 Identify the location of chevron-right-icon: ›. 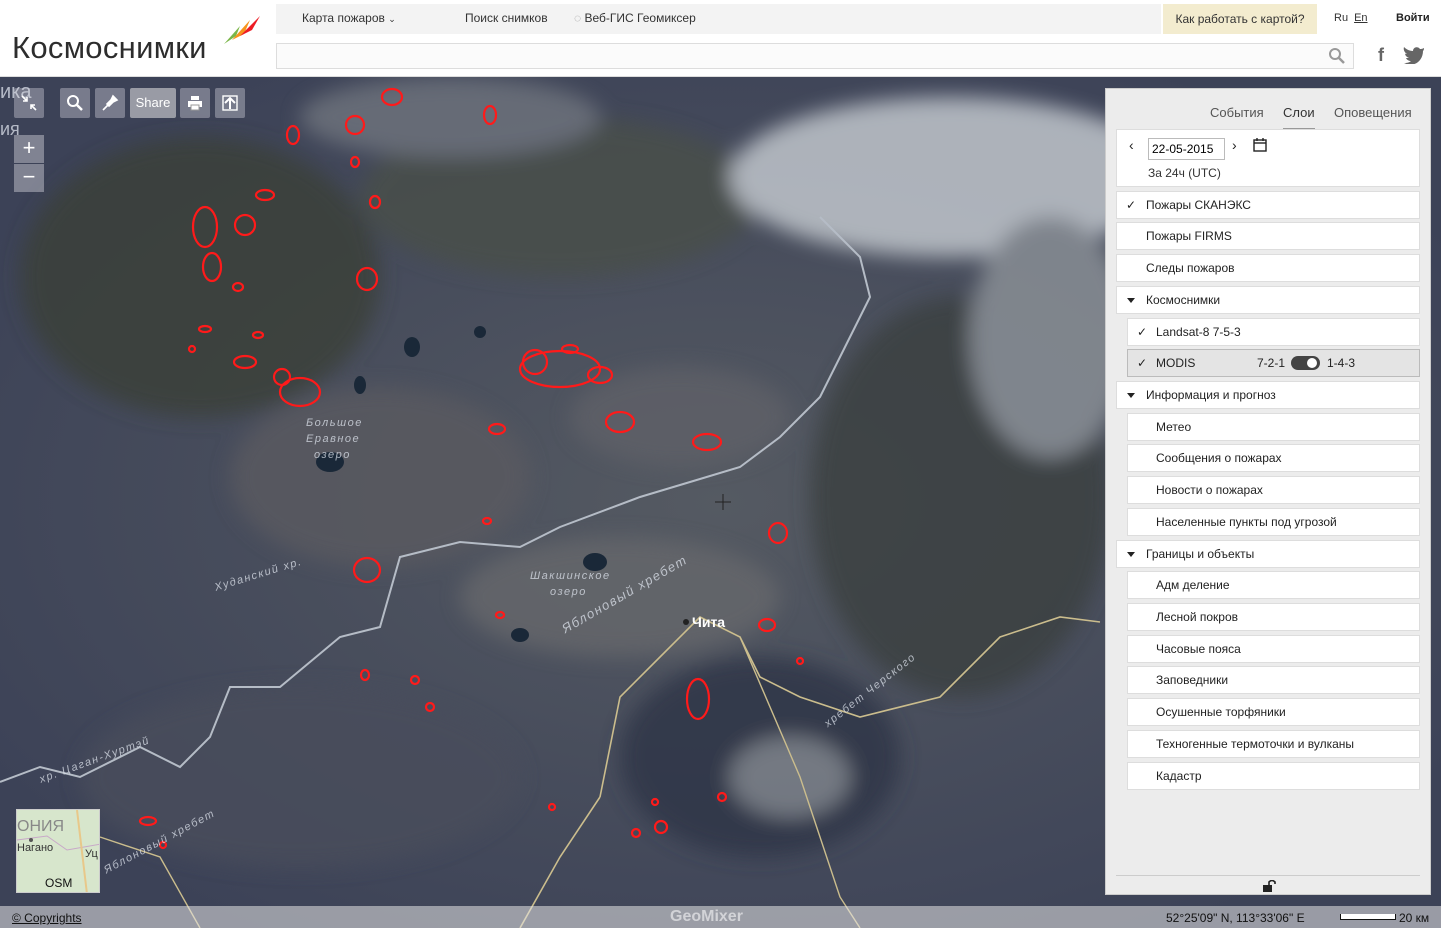
(1234, 145).